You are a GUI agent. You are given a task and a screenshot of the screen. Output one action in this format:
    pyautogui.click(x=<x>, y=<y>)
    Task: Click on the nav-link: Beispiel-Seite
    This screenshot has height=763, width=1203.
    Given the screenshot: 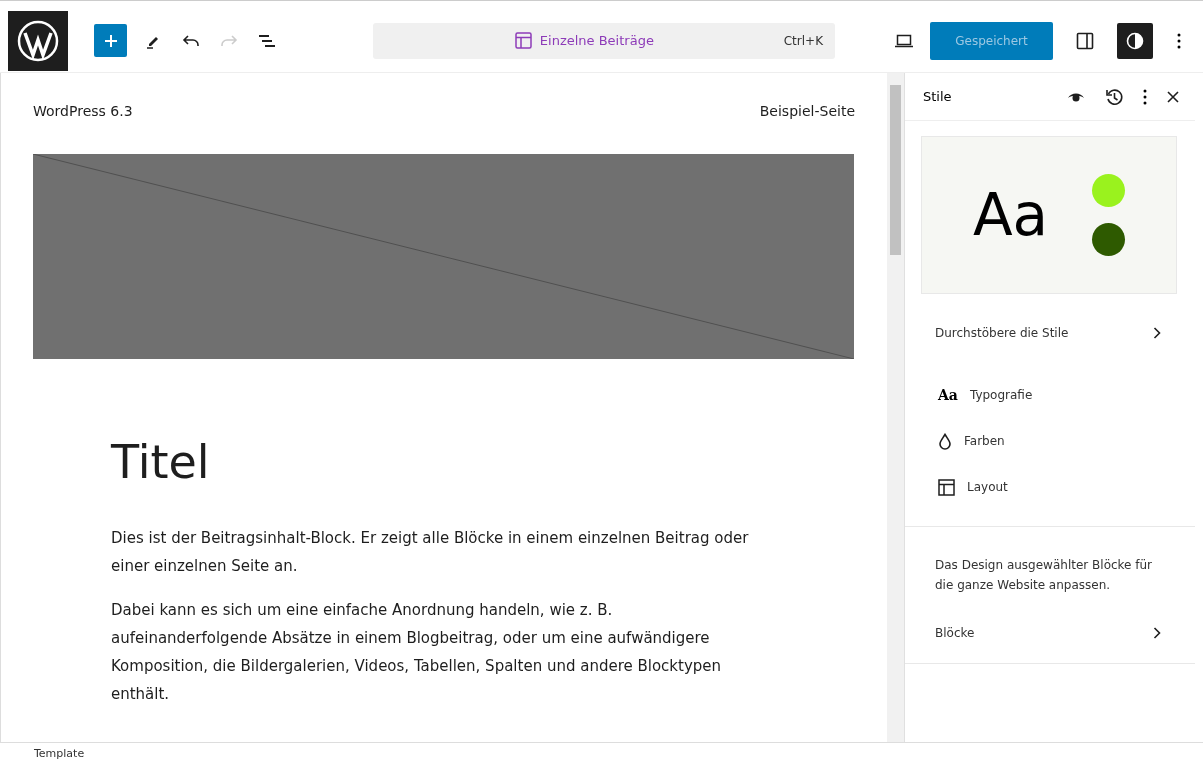 What is the action you would take?
    pyautogui.click(x=807, y=111)
    